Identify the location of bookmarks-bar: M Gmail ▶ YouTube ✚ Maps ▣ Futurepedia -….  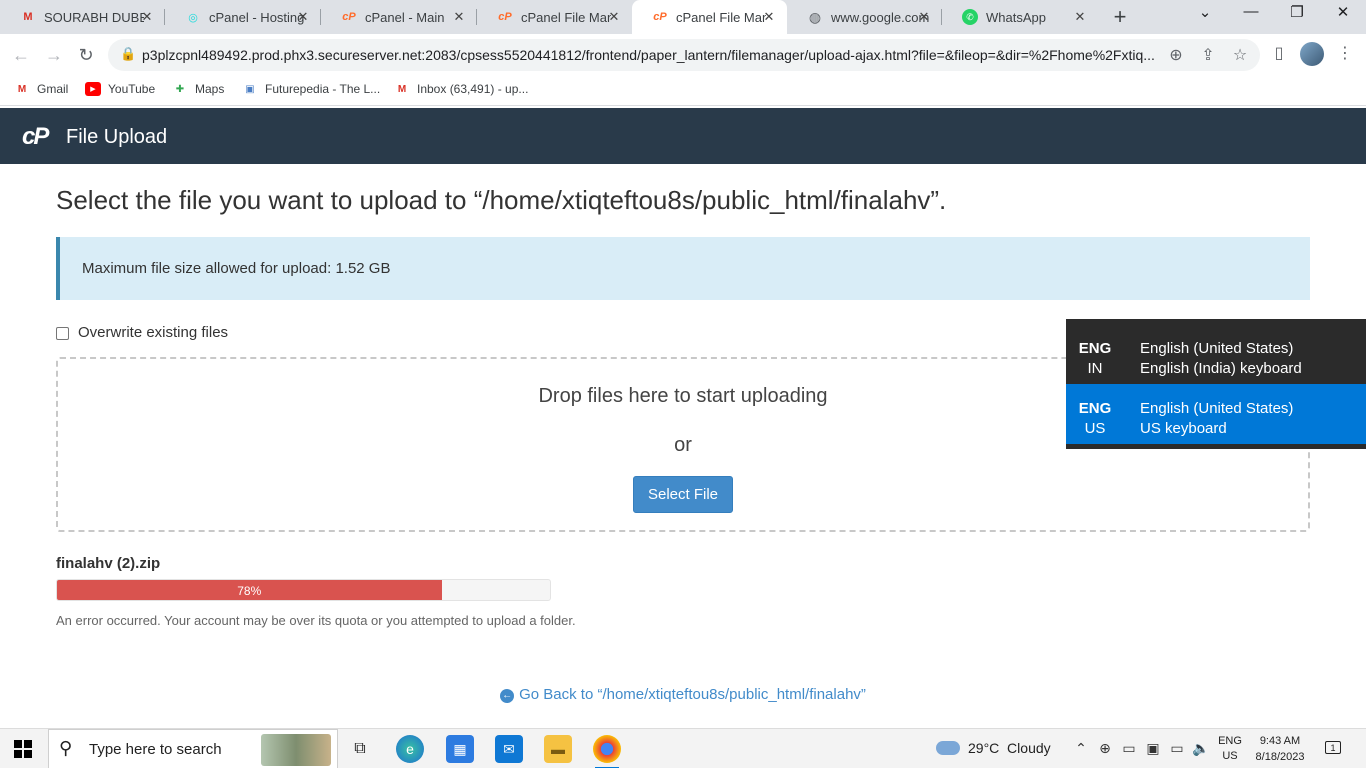
(683, 91).